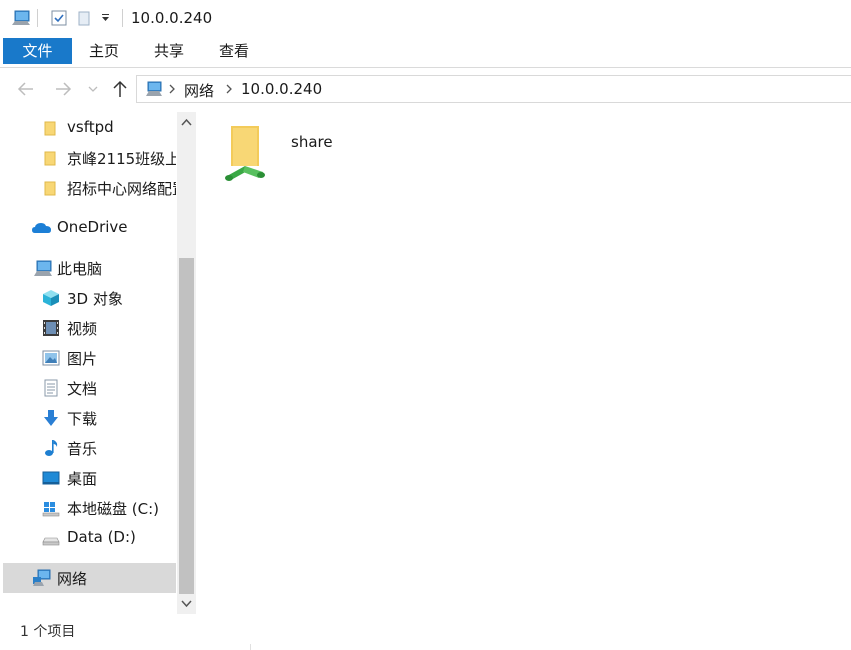  Describe the element at coordinates (312, 142) in the screenshot. I see `item-label: share` at that location.